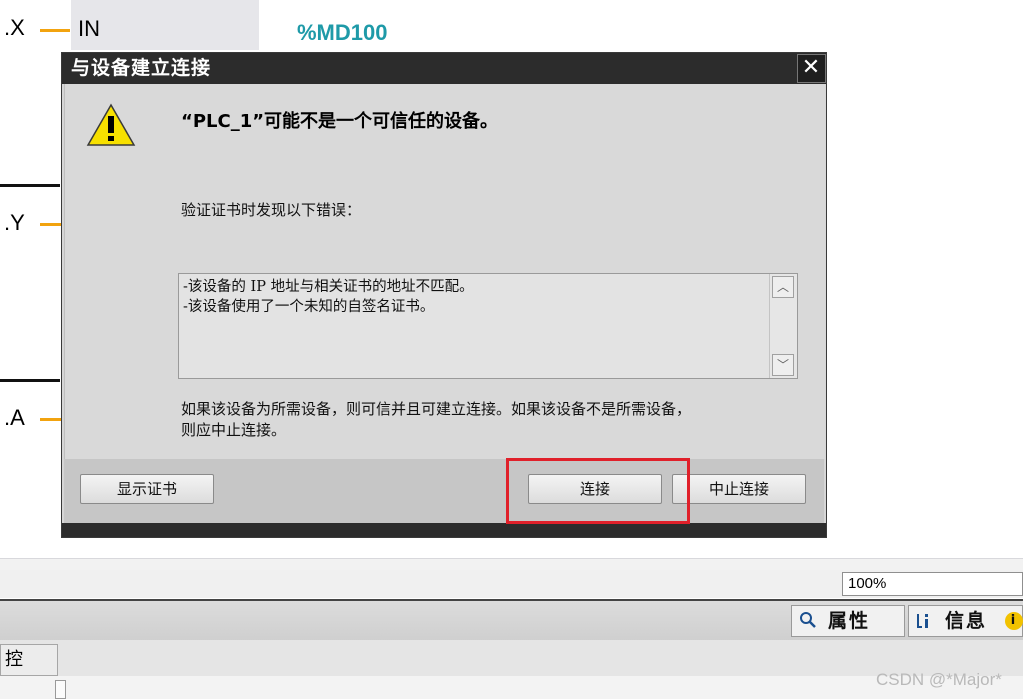 This screenshot has width=1023, height=699. I want to click on info-badge-icon: i, so click(1014, 621).